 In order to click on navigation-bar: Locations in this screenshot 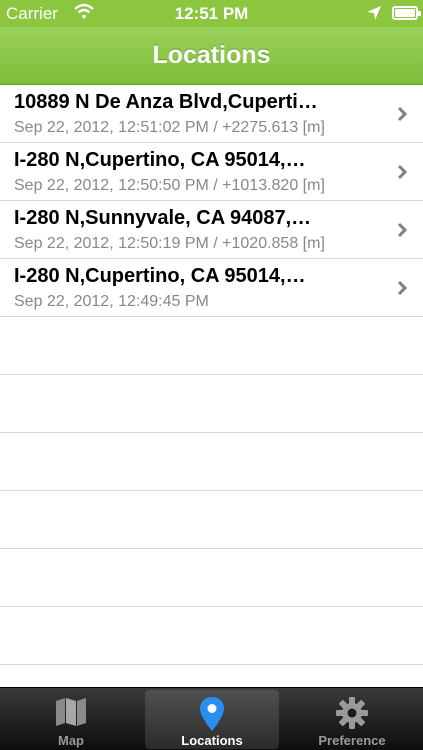, I will do `click(211, 56)`.